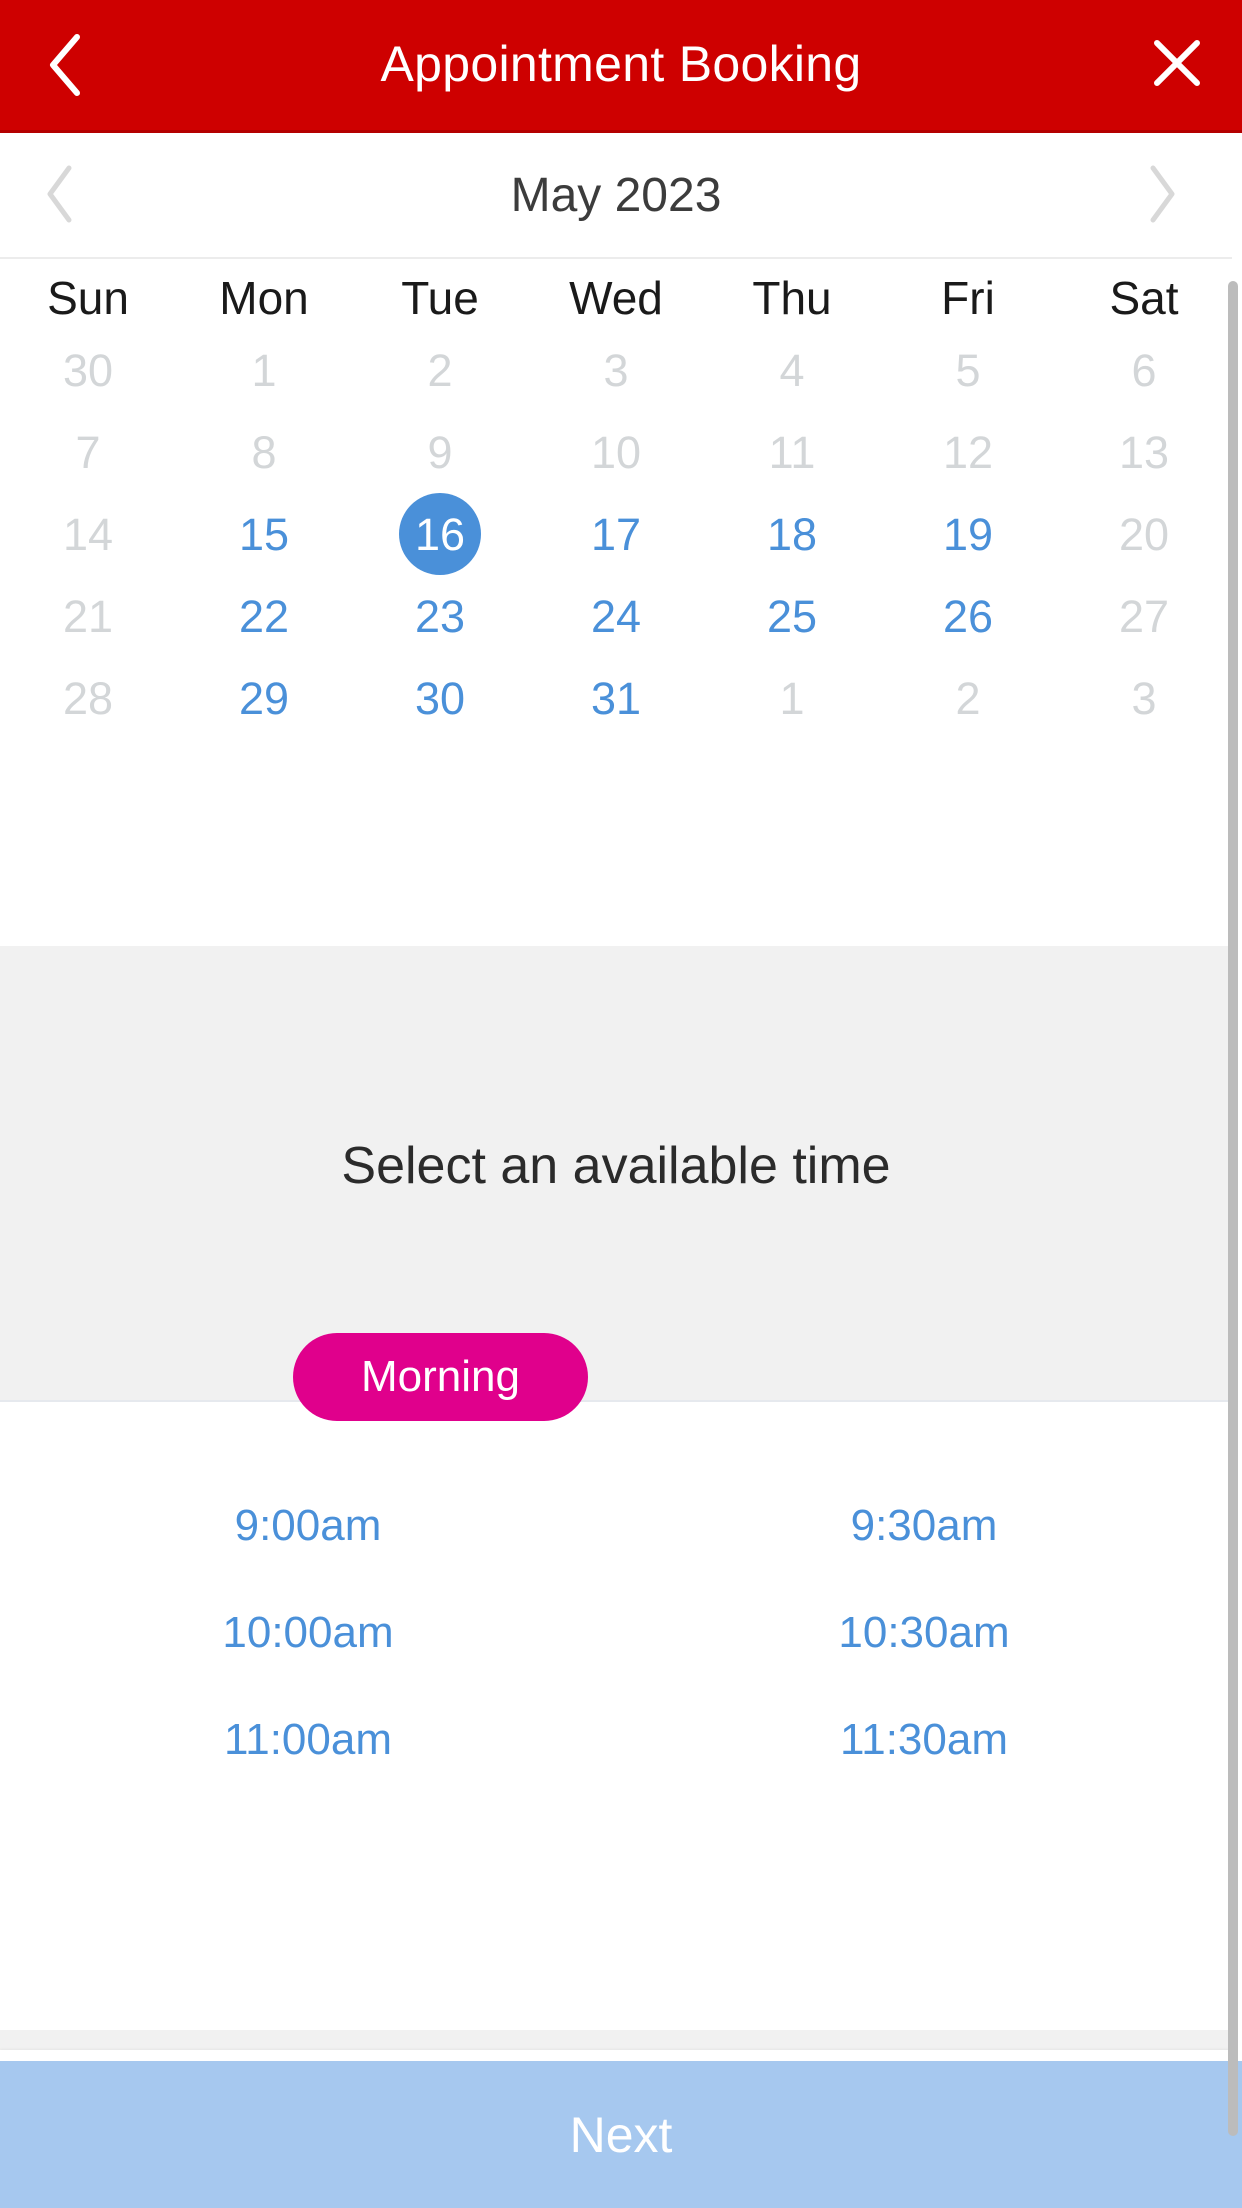 The image size is (1242, 2208). I want to click on calendar-day-cell: 24, so click(616, 616).